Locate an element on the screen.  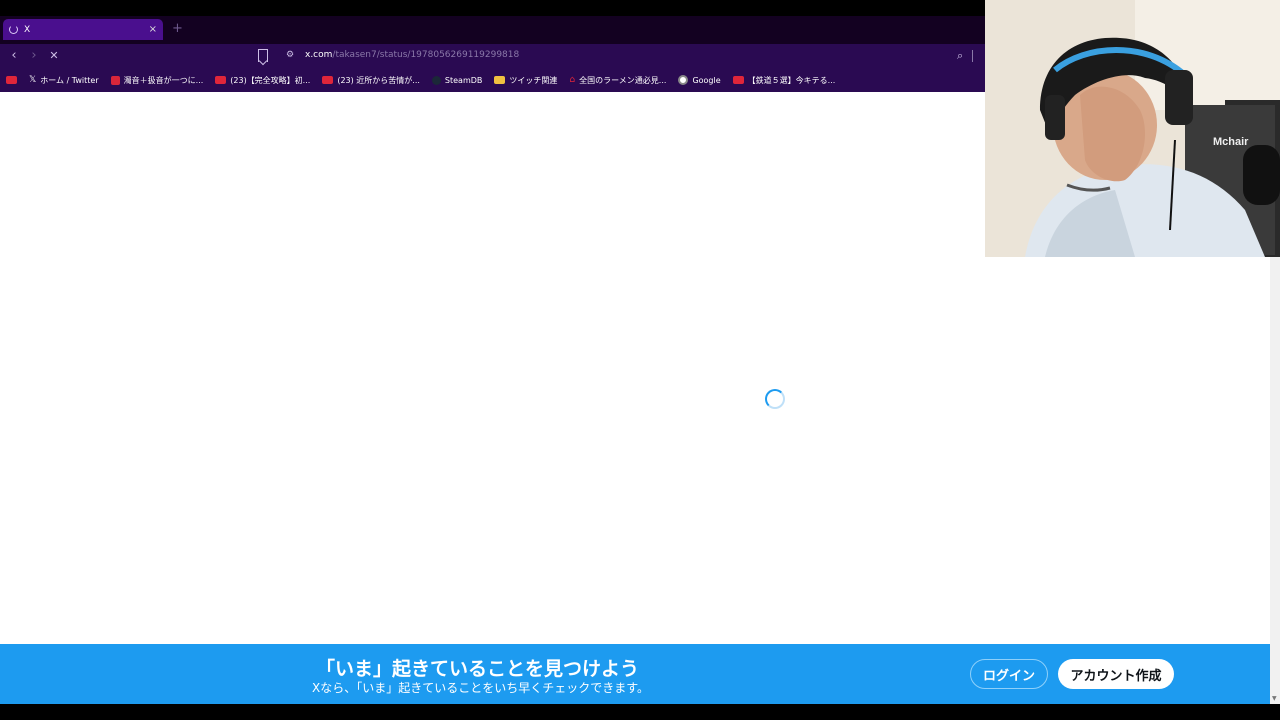
forward-button: › is located at coordinates (34, 56).